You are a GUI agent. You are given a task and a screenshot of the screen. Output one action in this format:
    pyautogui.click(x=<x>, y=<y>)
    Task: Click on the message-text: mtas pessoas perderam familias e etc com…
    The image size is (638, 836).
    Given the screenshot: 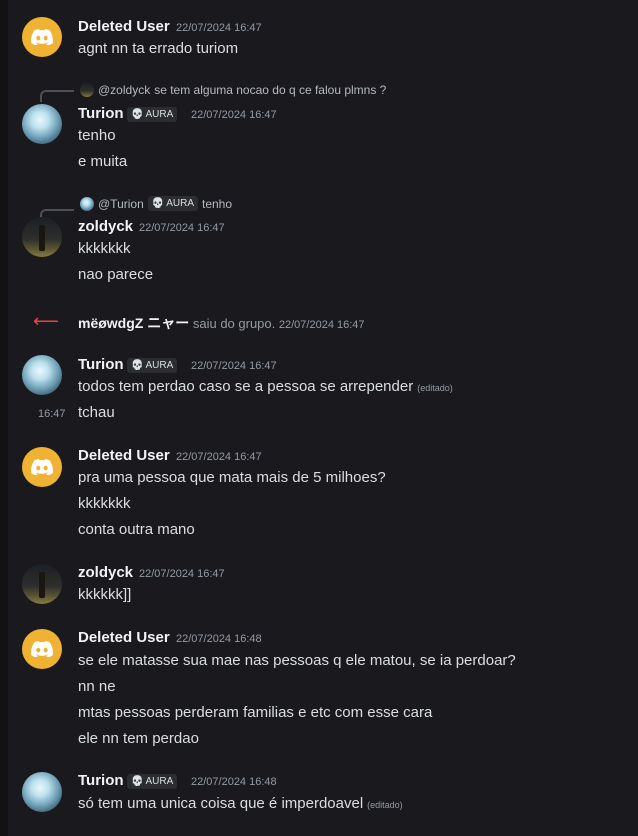 What is the action you would take?
    pyautogui.click(x=255, y=712)
    